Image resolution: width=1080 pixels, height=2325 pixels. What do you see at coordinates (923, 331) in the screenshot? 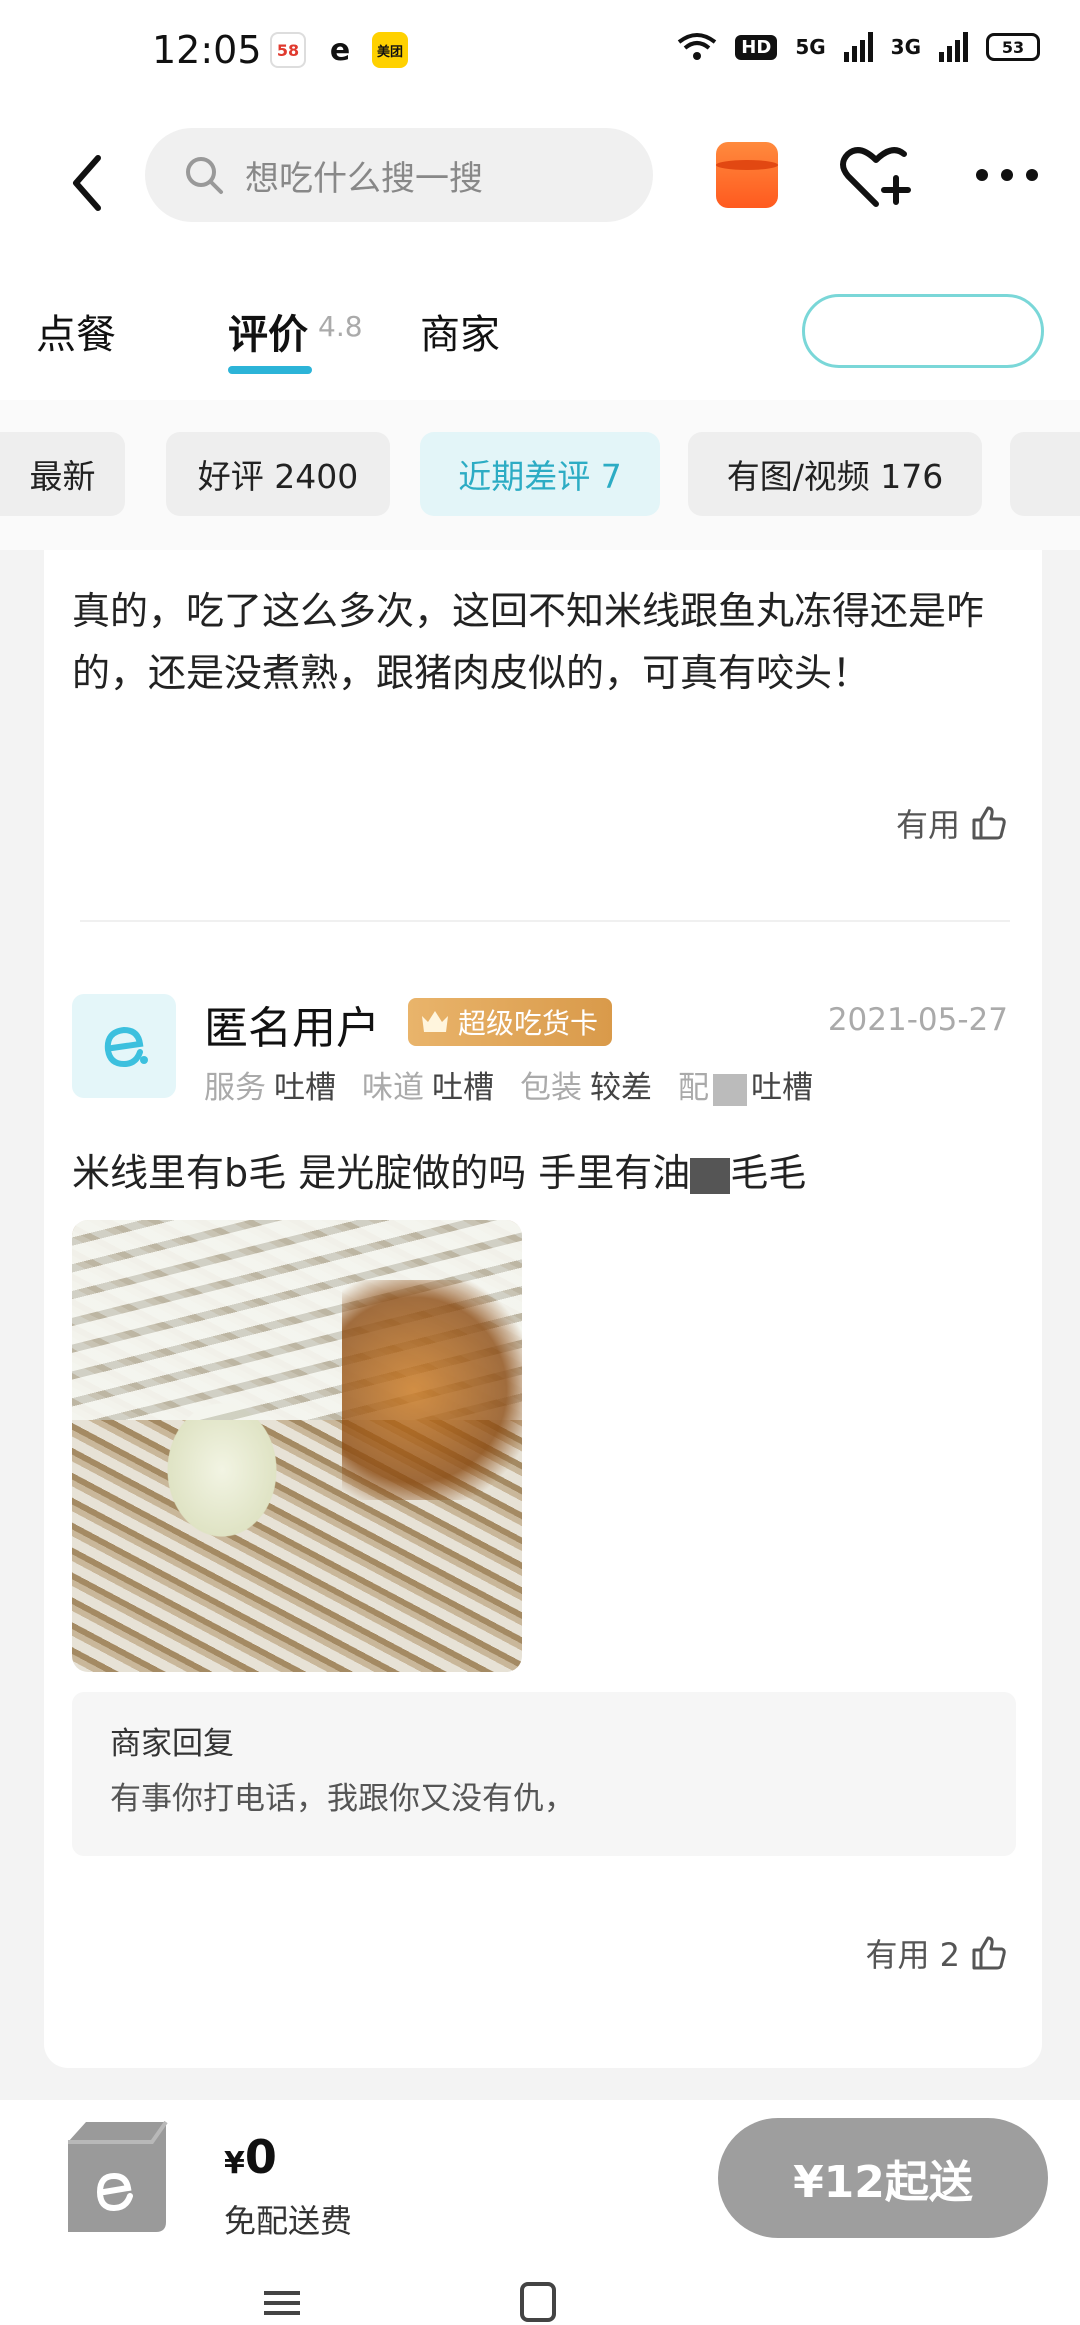
I see `header-pill-button` at bounding box center [923, 331].